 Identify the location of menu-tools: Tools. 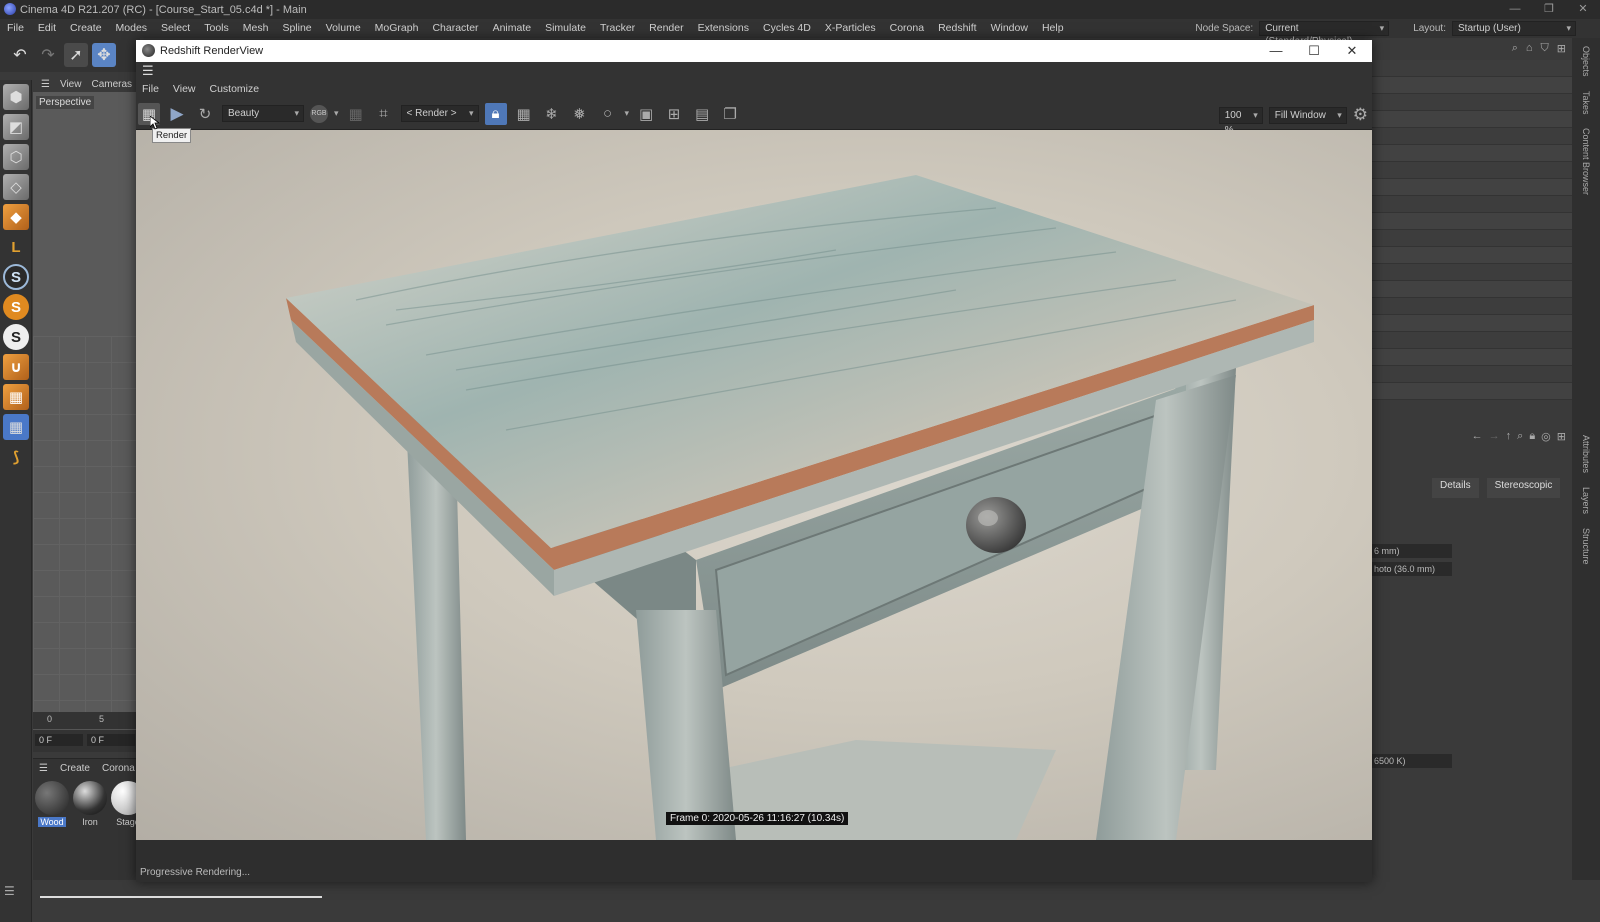
(216, 28).